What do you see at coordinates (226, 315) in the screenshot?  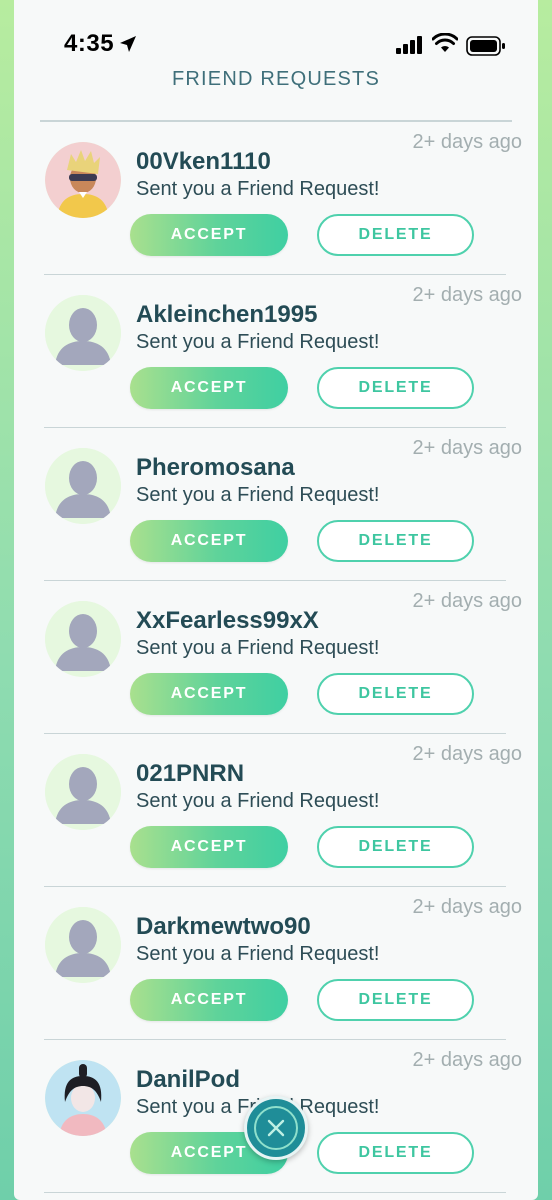 I see `username: Akleinchen1995` at bounding box center [226, 315].